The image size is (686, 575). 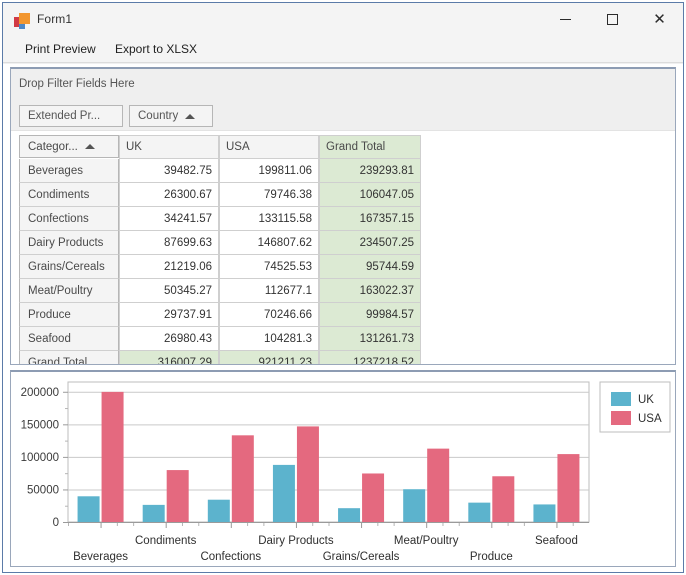 I want to click on table-row: Produce 29737.91 70246.66 99984.57, so click(x=220, y=315).